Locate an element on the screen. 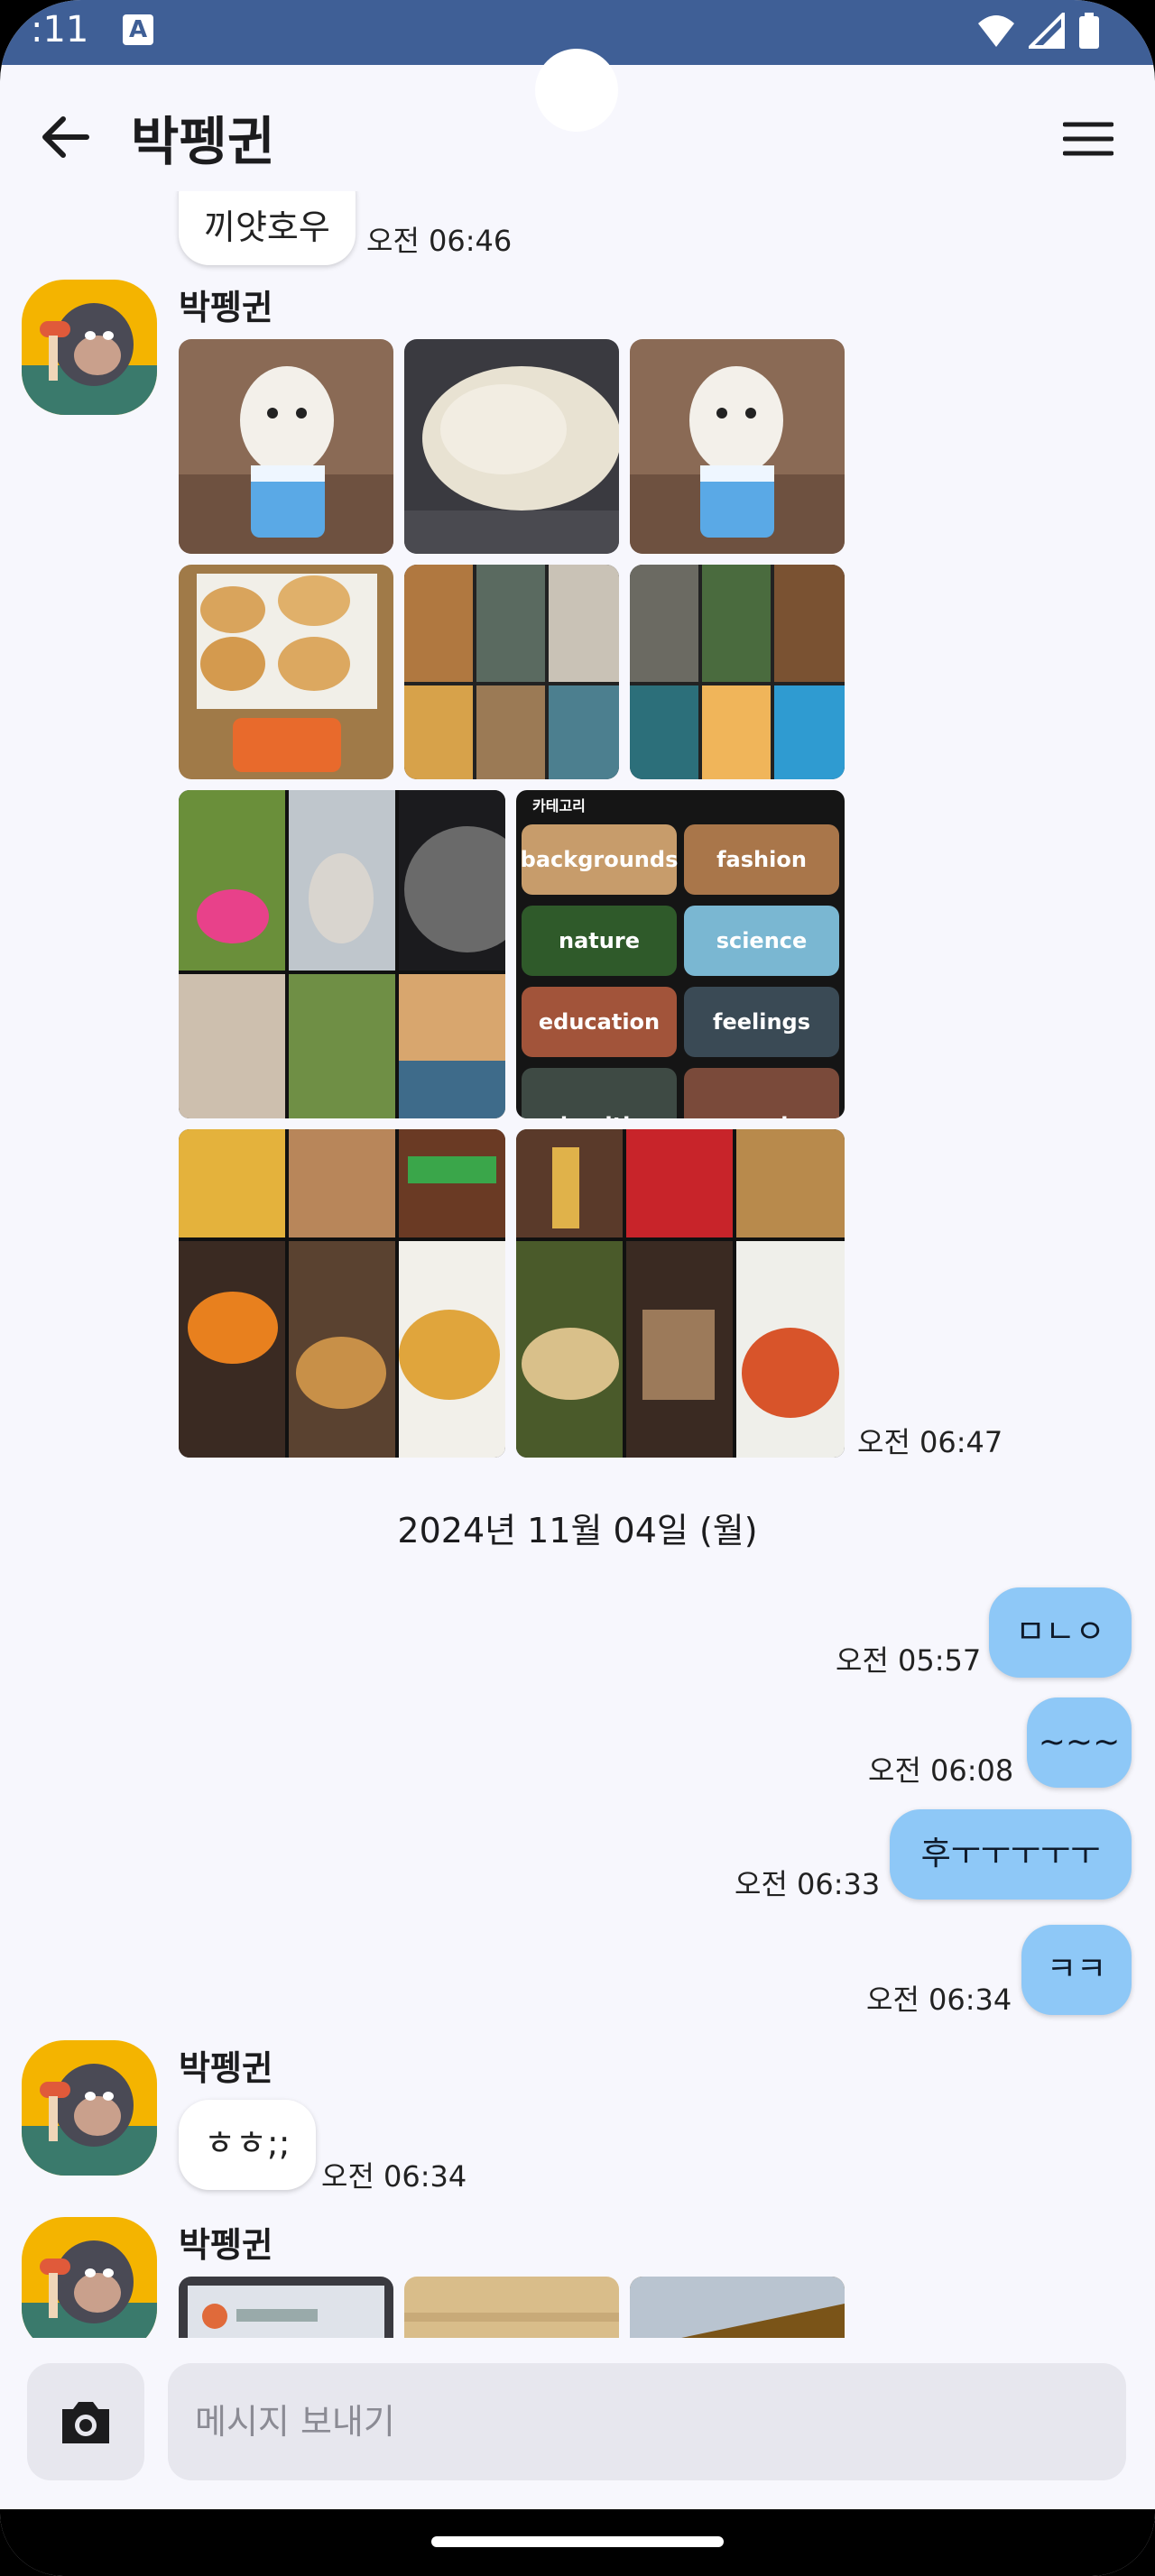  outgoing-bubble: 후ㅜㅜㅜㅜㅜ is located at coordinates (1011, 1855).